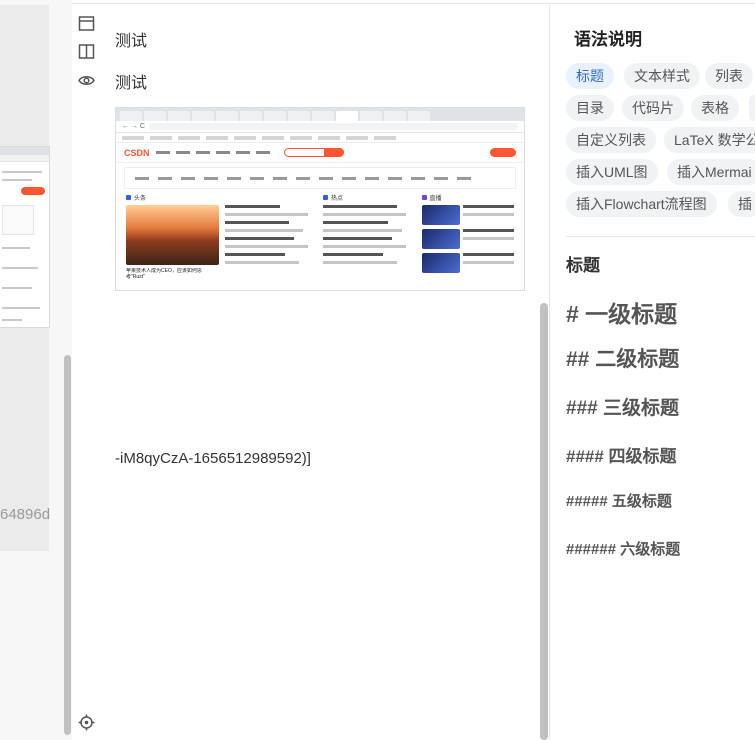 This screenshot has width=755, height=740. Describe the element at coordinates (653, 108) in the screenshot. I see `tag-code: 代码片` at that location.